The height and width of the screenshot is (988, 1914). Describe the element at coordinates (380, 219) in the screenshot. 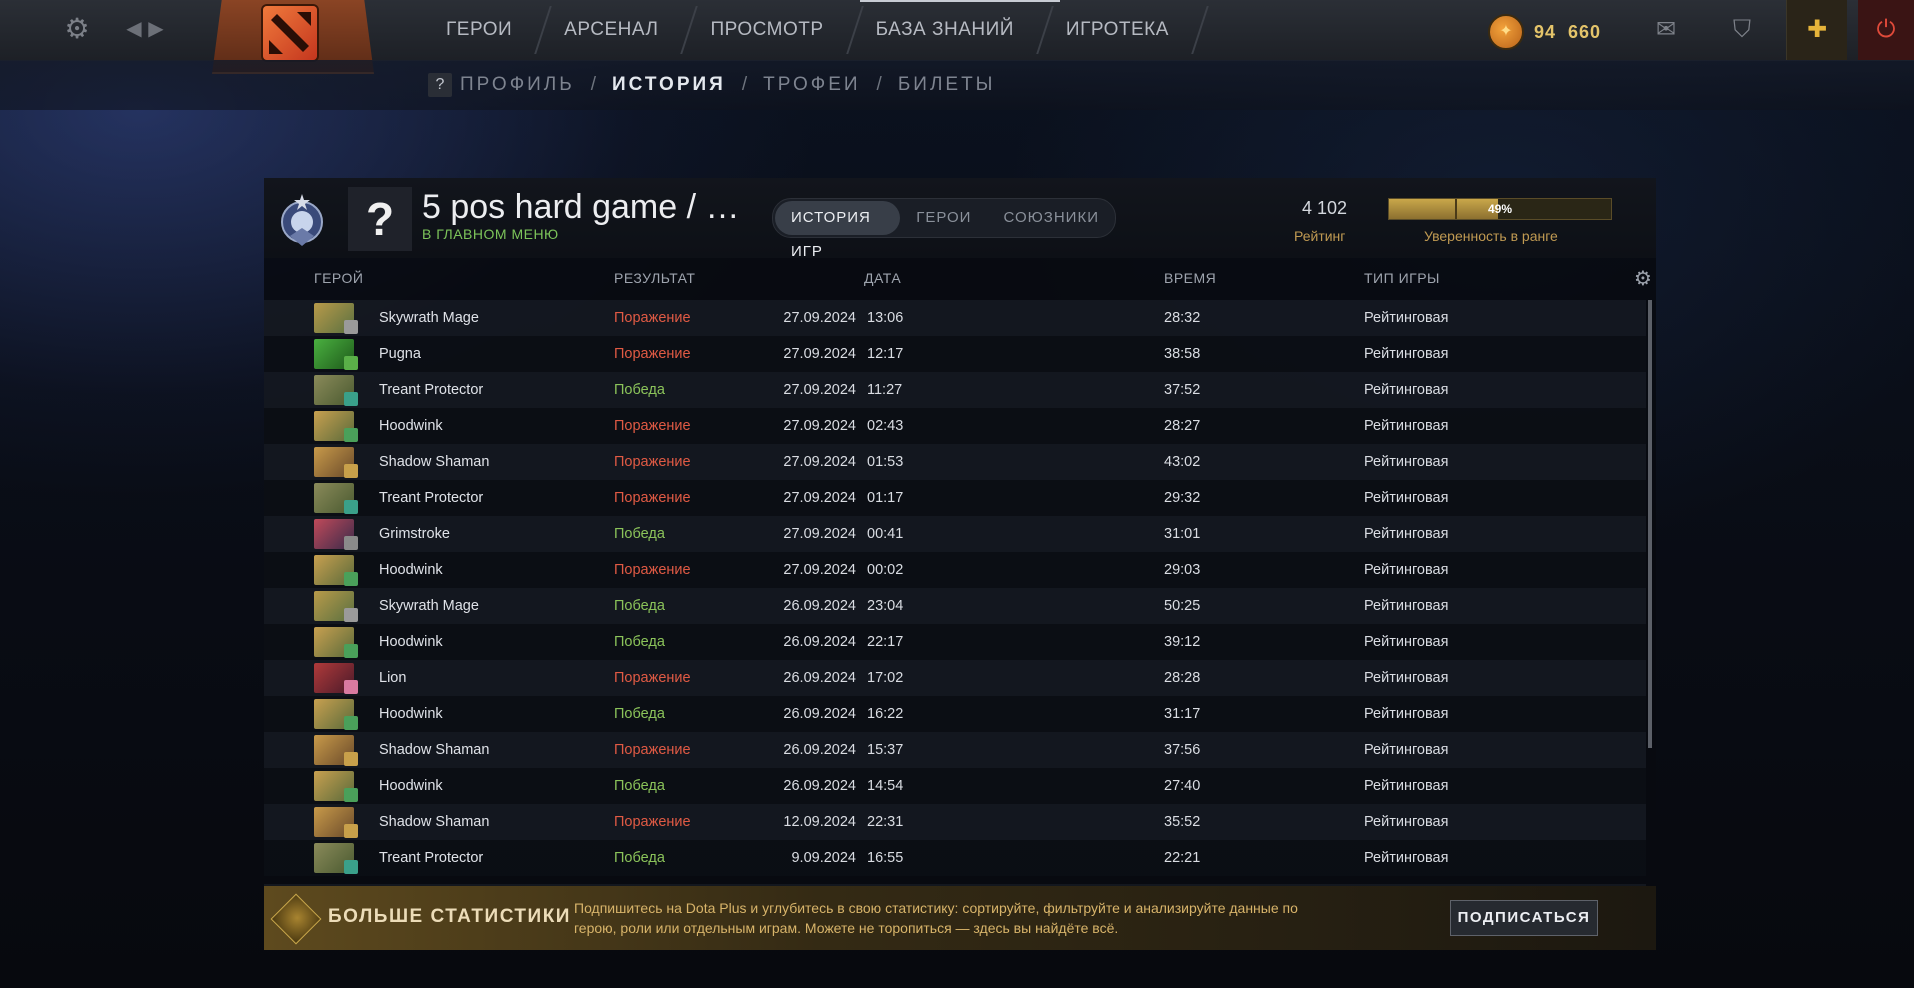

I see `player-avatar: ?` at that location.